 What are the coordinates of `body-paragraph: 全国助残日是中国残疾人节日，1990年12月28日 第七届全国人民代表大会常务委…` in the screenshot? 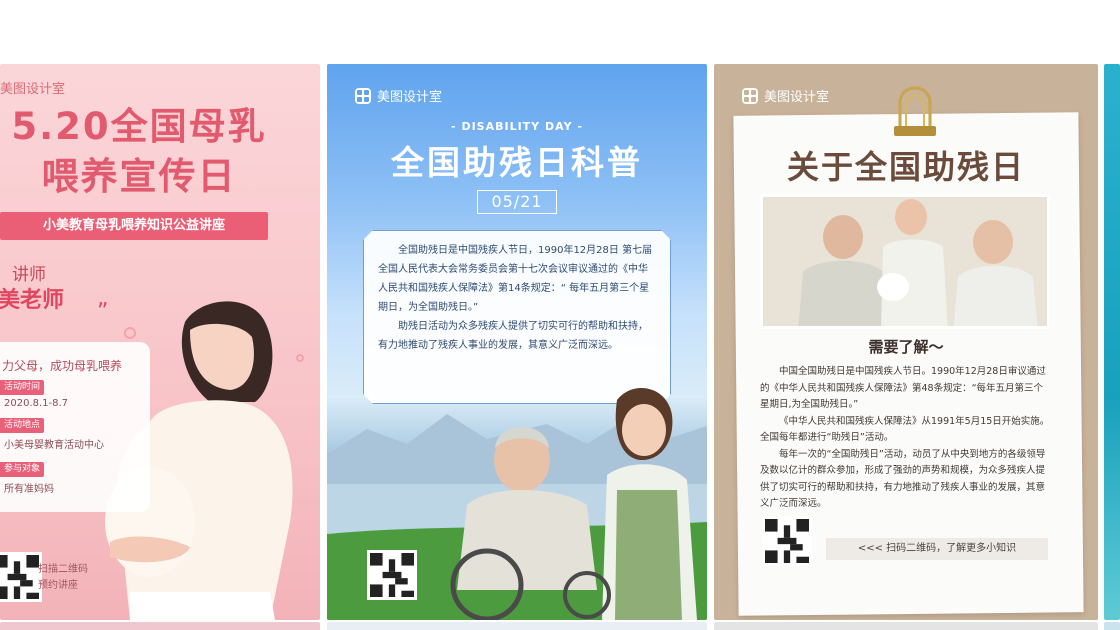 It's located at (515, 279).